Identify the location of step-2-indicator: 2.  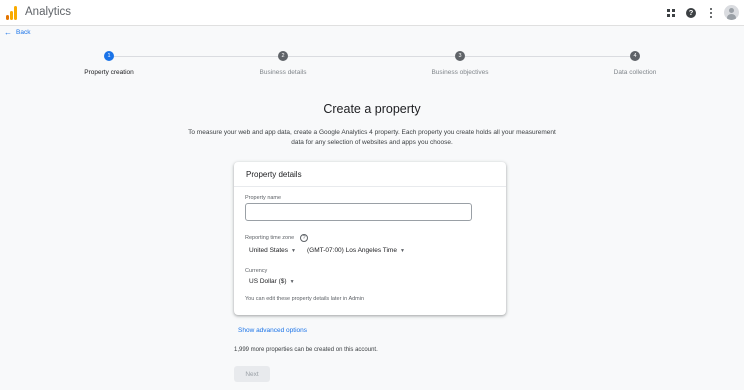
(283, 56).